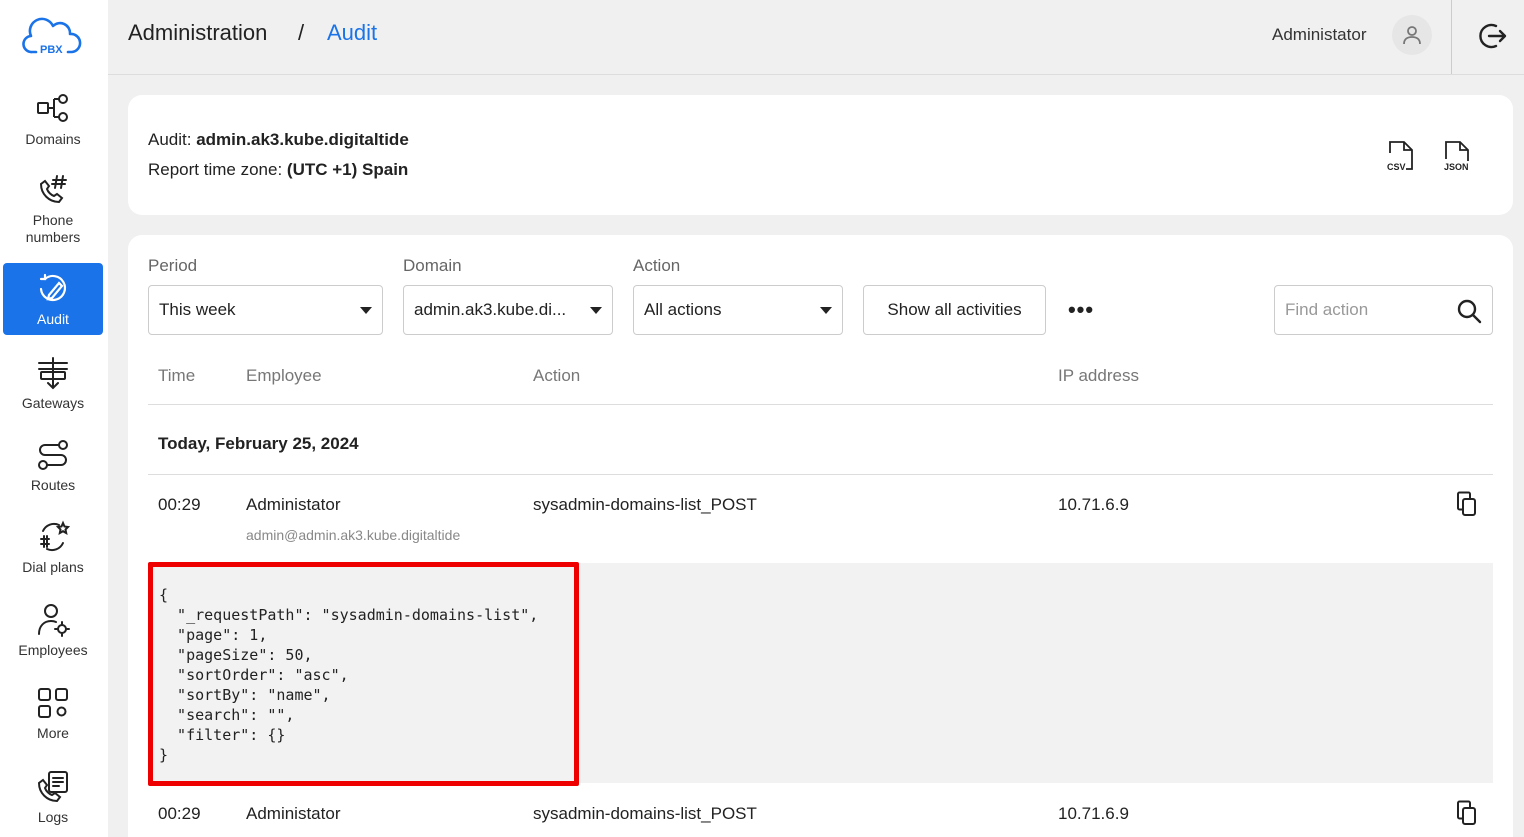 This screenshot has width=1524, height=837. Describe the element at coordinates (1469, 311) in the screenshot. I see `search-icon` at that location.